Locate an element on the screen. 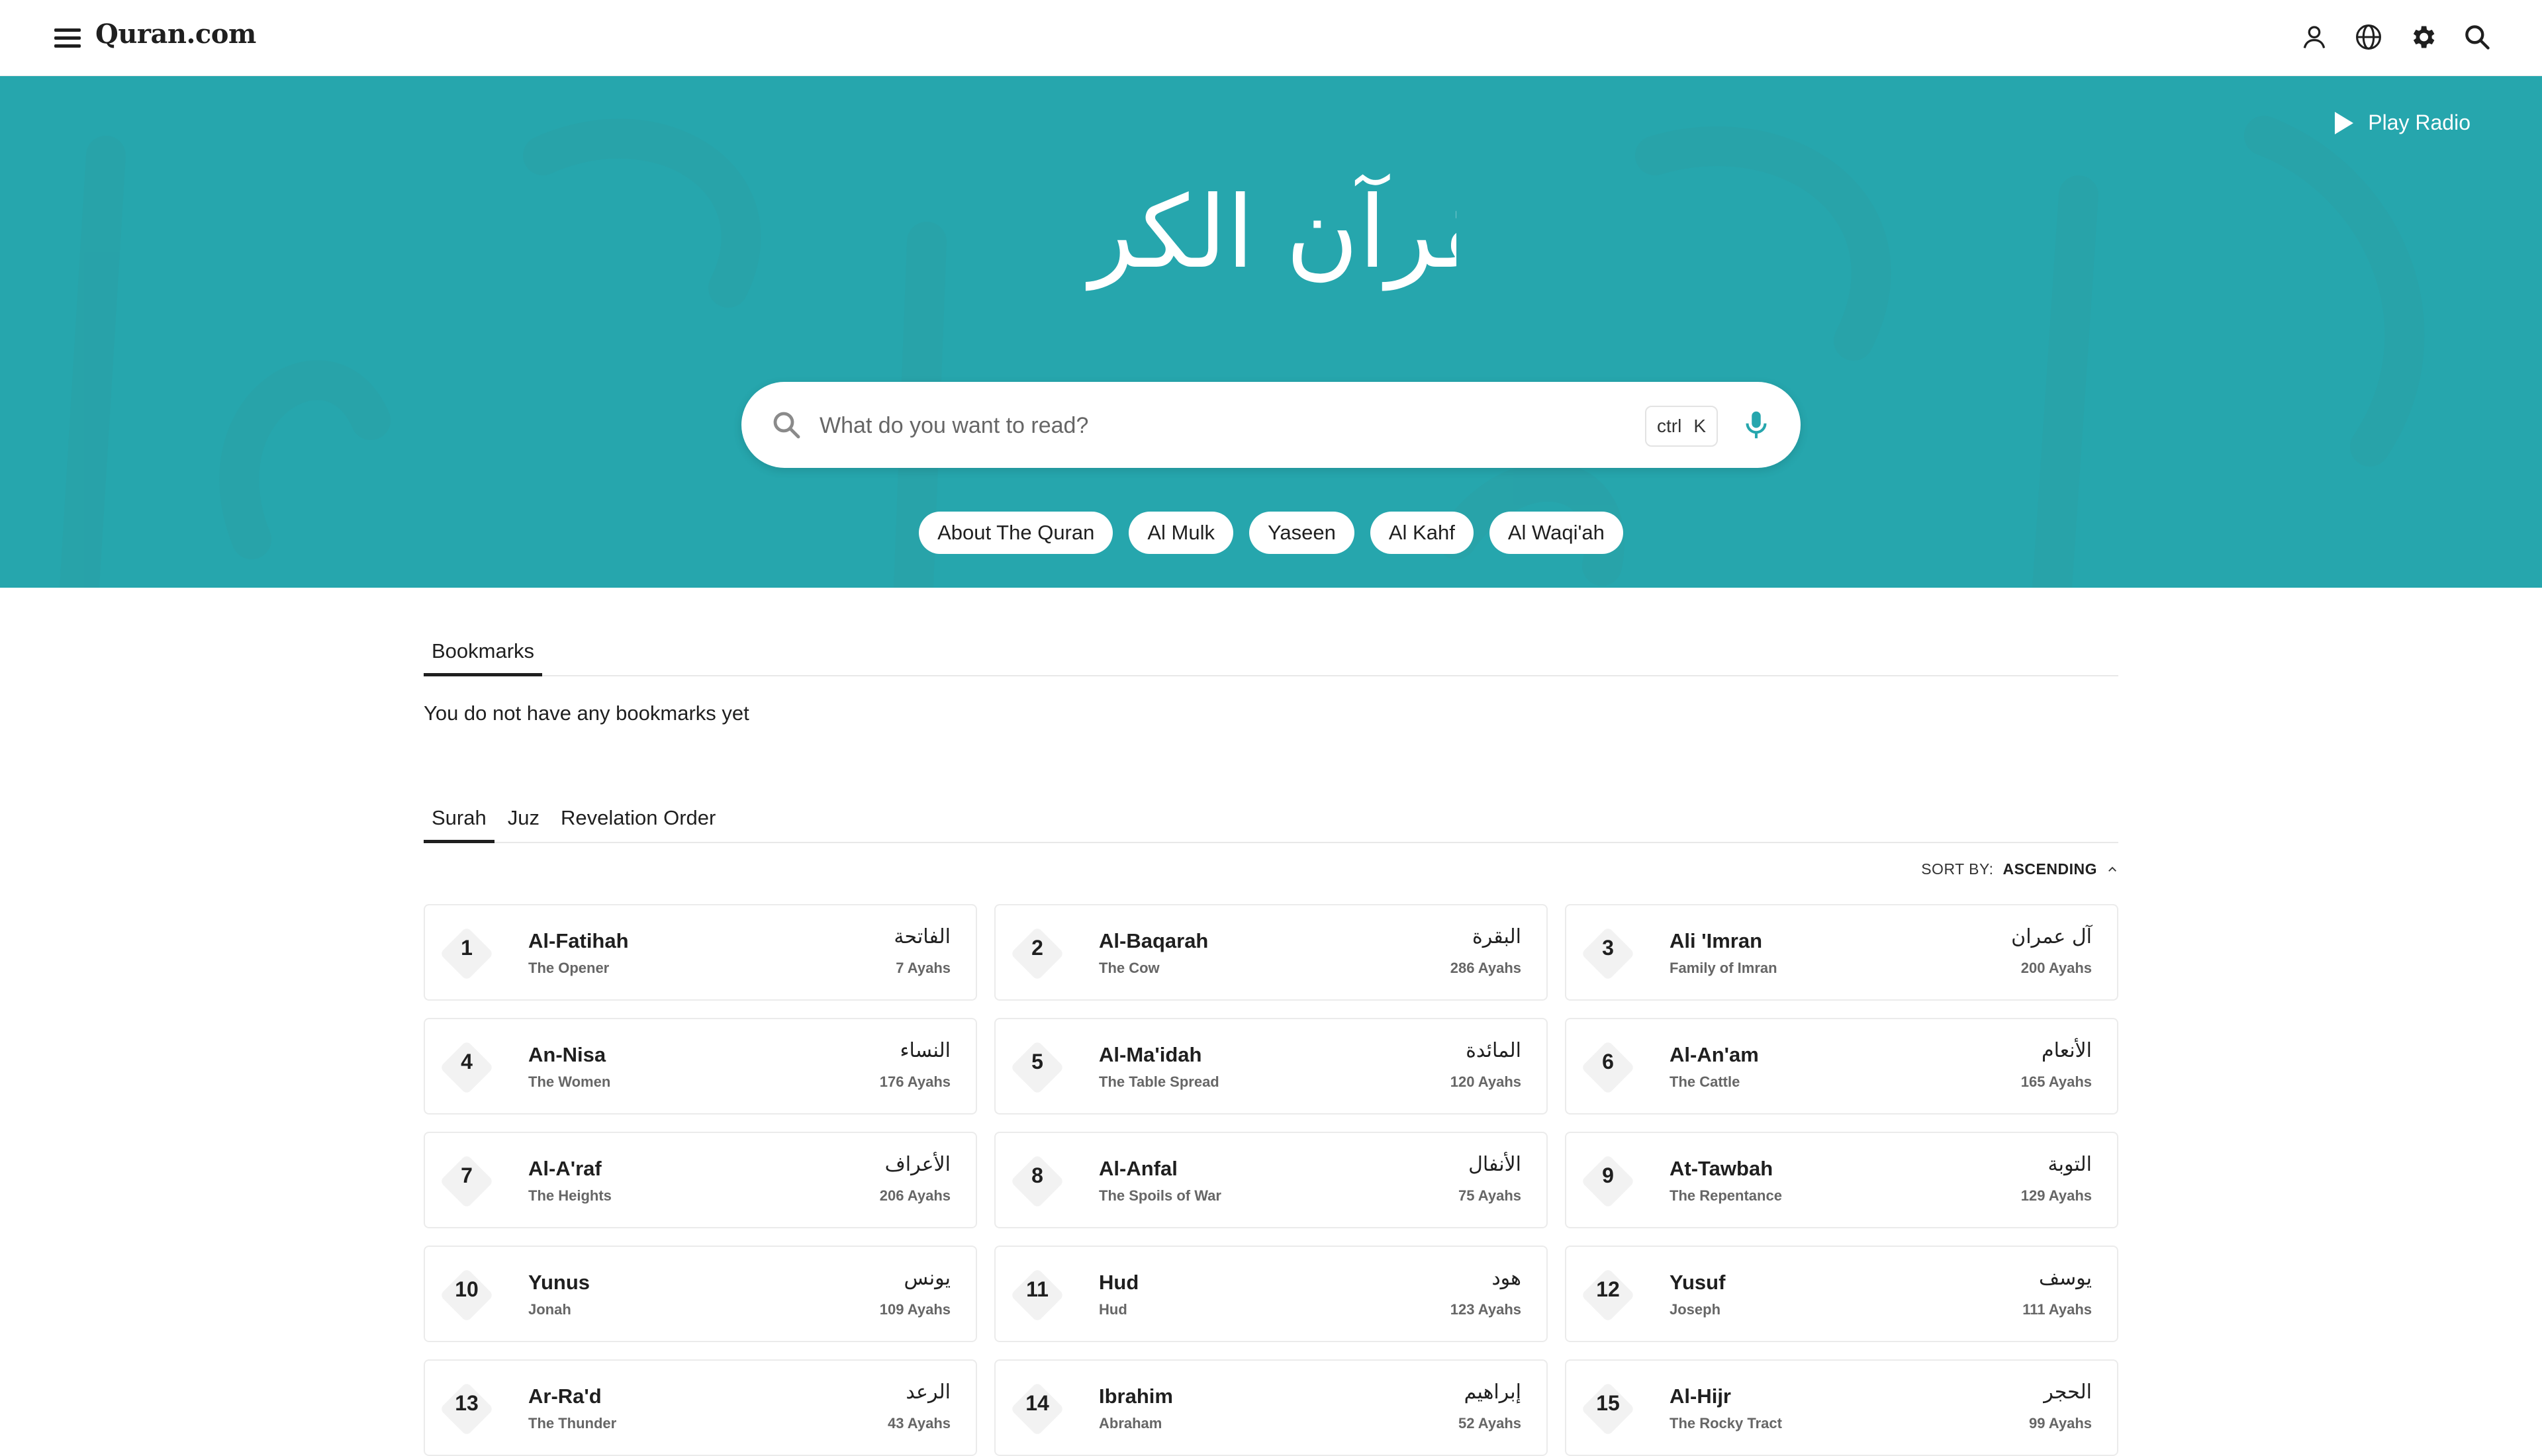  surah-translation: The Cattle is located at coordinates (1705, 1081).